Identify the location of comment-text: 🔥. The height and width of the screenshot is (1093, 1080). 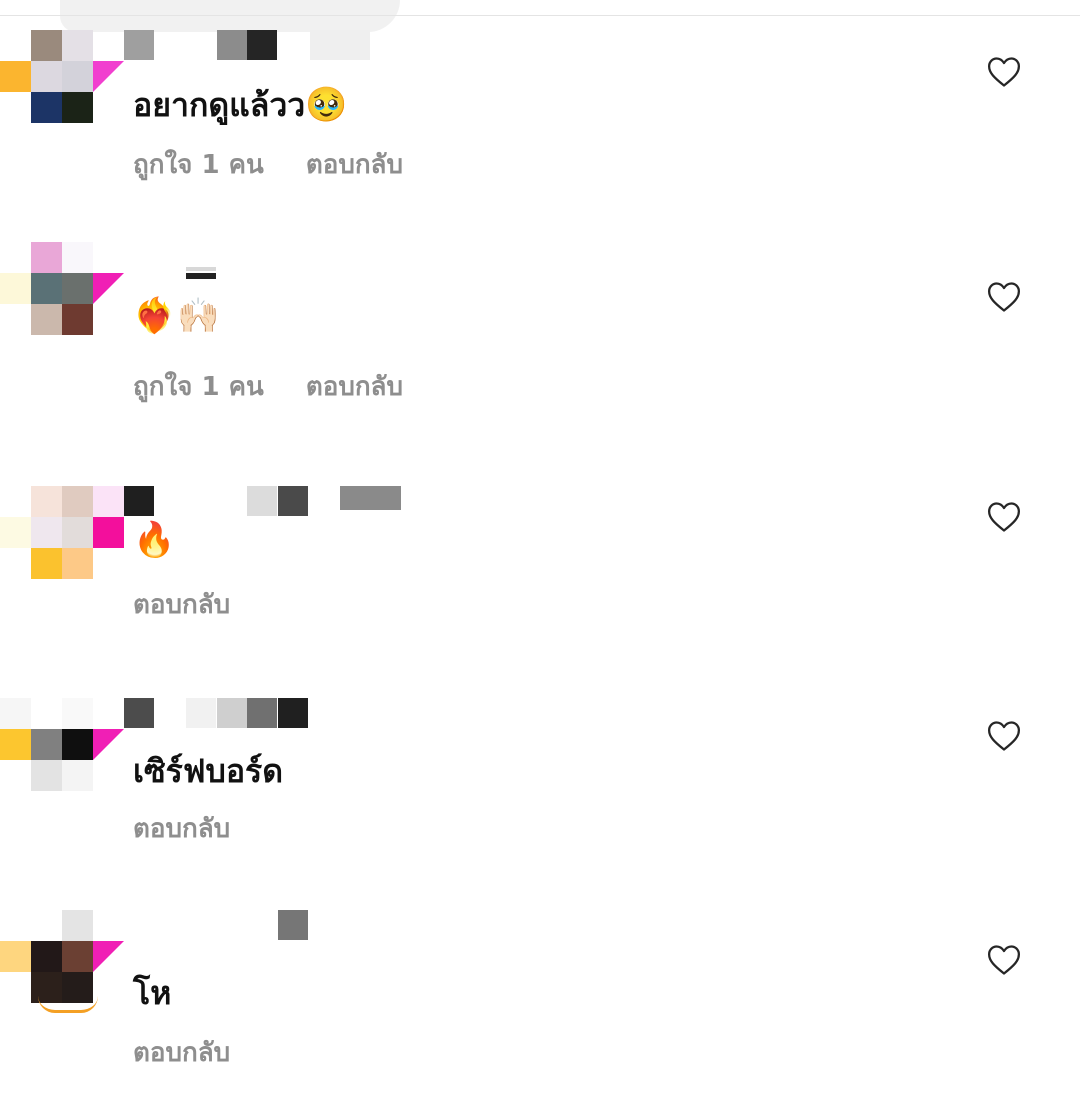
(155, 540).